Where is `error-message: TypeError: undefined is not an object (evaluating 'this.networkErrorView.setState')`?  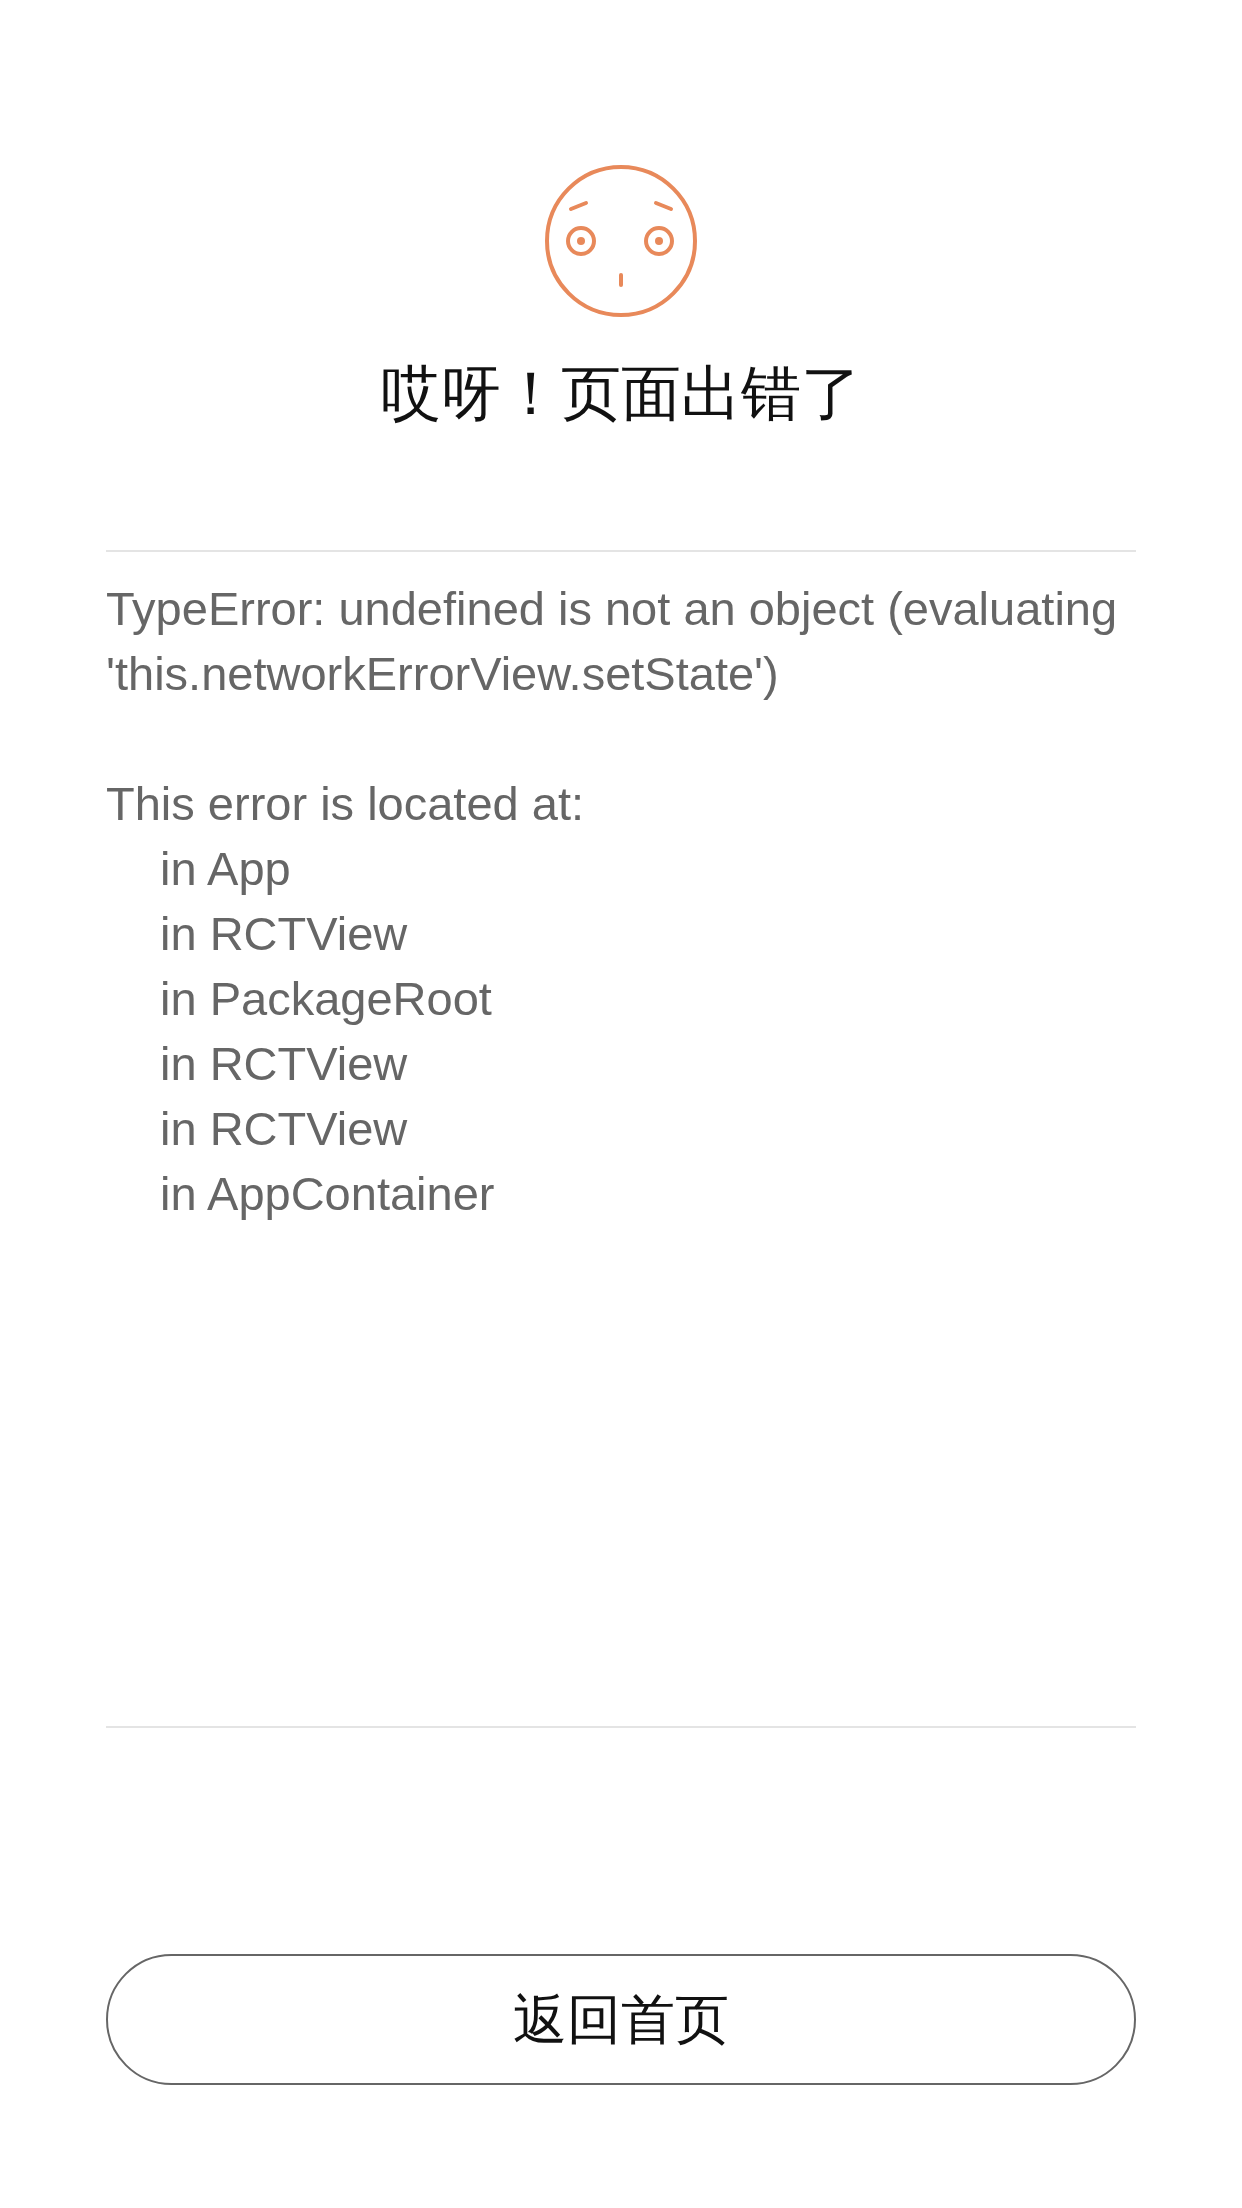
error-message: TypeError: undefined is not an object (evaluating 'this.networkErrorView.setState') is located at coordinates (612, 641).